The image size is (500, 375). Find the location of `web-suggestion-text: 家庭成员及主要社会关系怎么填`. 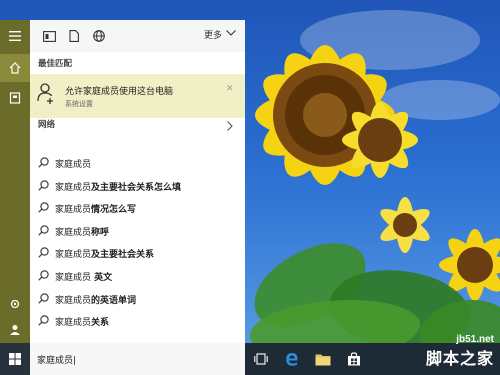

web-suggestion-text: 家庭成员及主要社会关系怎么填 is located at coordinates (118, 186).